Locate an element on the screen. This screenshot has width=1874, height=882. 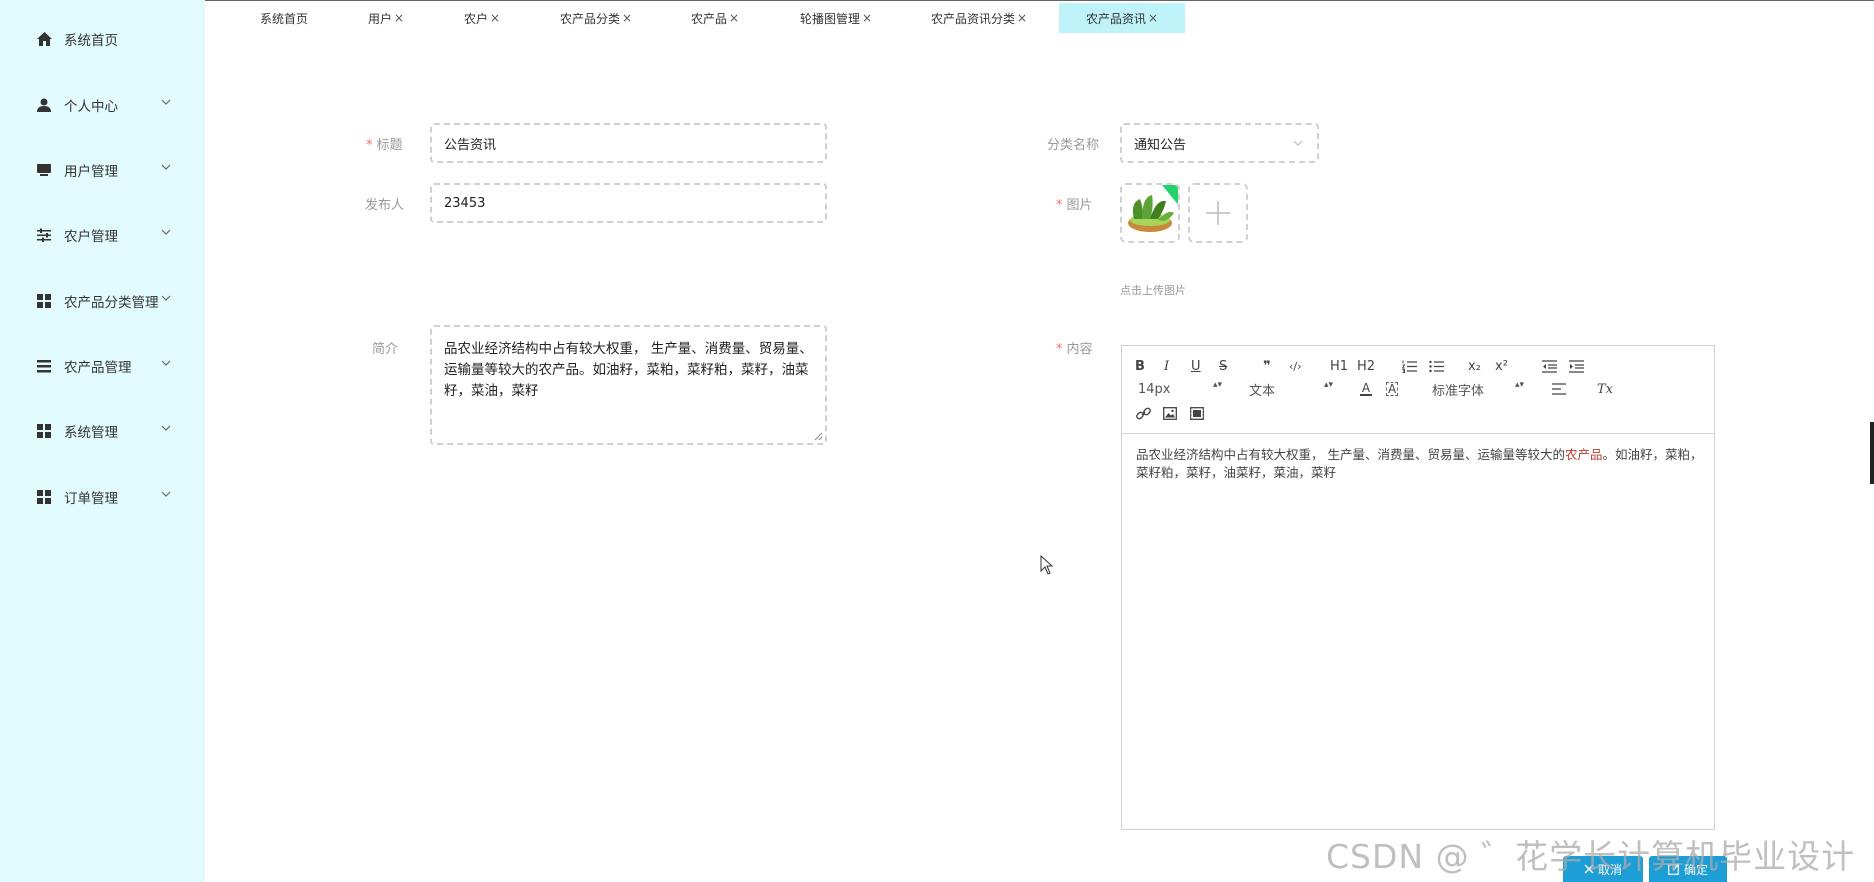
sidebar-item-system-management: 系统管理 is located at coordinates (102, 431).